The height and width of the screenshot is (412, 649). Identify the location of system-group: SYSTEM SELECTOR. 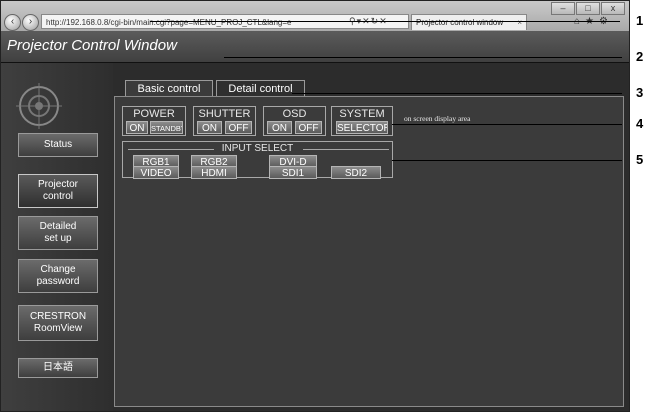
(362, 121).